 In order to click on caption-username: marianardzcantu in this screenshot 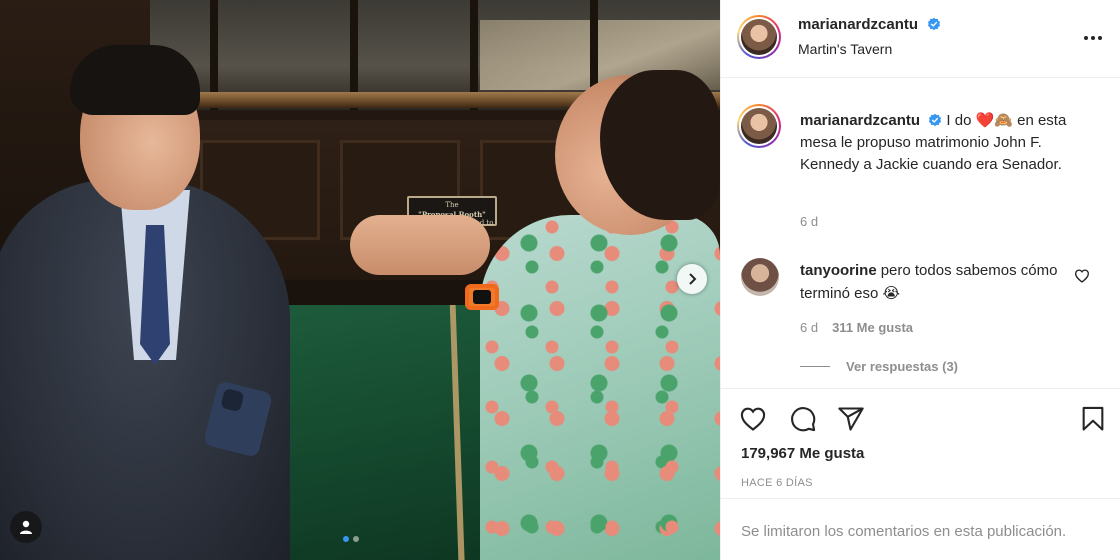, I will do `click(860, 120)`.